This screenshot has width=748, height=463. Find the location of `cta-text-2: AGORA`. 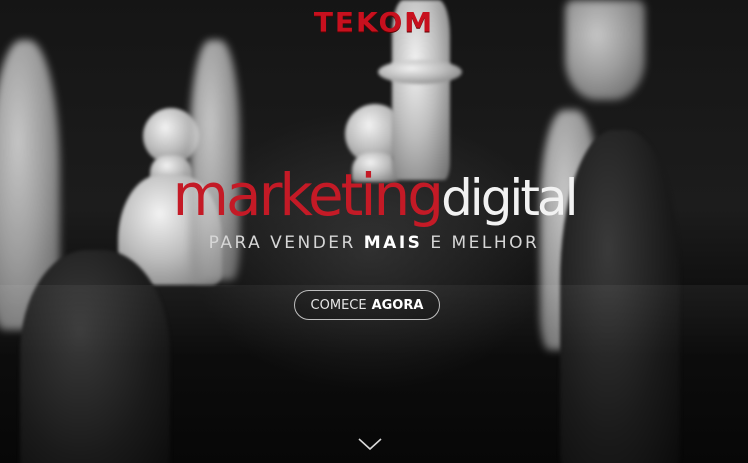

cta-text-2: AGORA is located at coordinates (397, 305).